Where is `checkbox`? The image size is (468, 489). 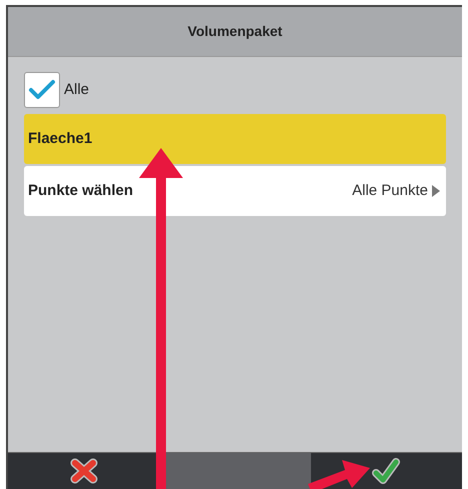
checkbox is located at coordinates (42, 90).